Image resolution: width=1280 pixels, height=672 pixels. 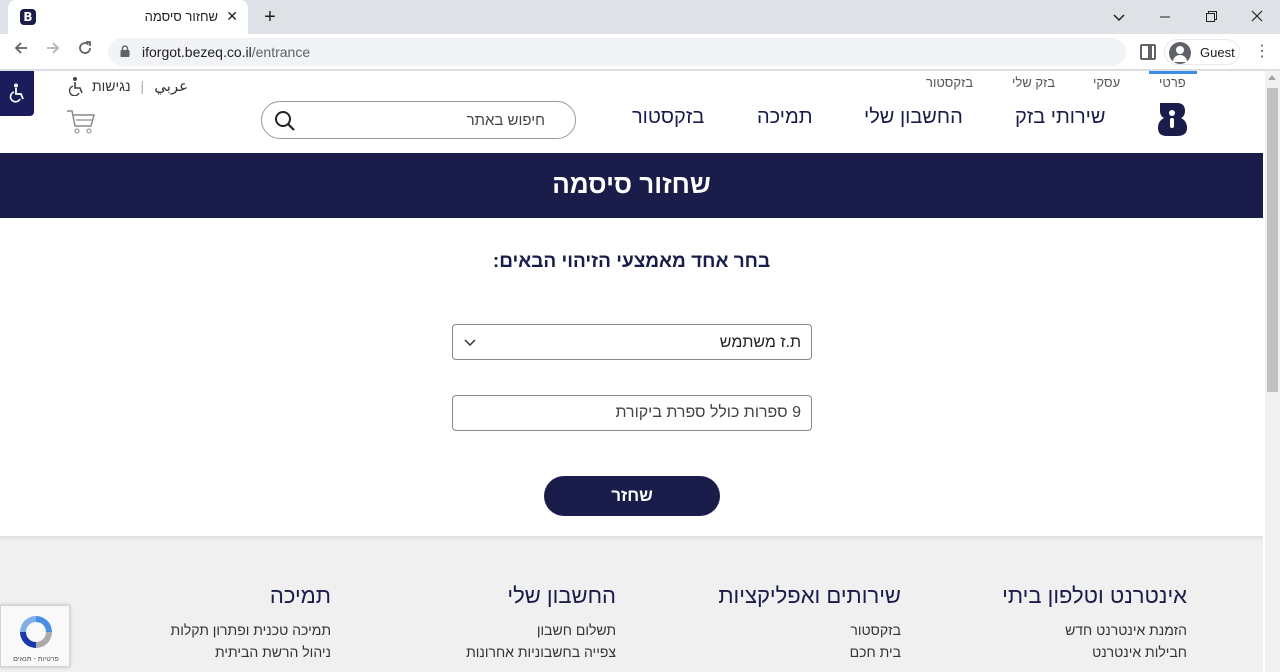 I want to click on scrollbar-thumb, so click(x=1272, y=240).